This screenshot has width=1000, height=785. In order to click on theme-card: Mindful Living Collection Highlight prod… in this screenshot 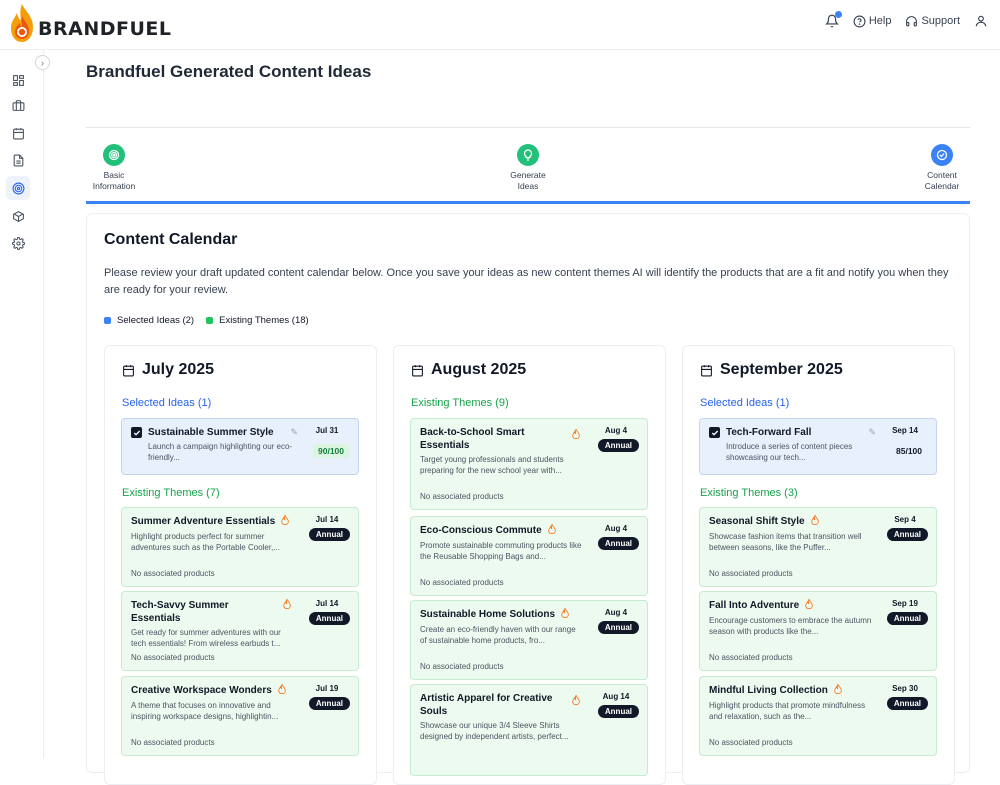, I will do `click(818, 716)`.